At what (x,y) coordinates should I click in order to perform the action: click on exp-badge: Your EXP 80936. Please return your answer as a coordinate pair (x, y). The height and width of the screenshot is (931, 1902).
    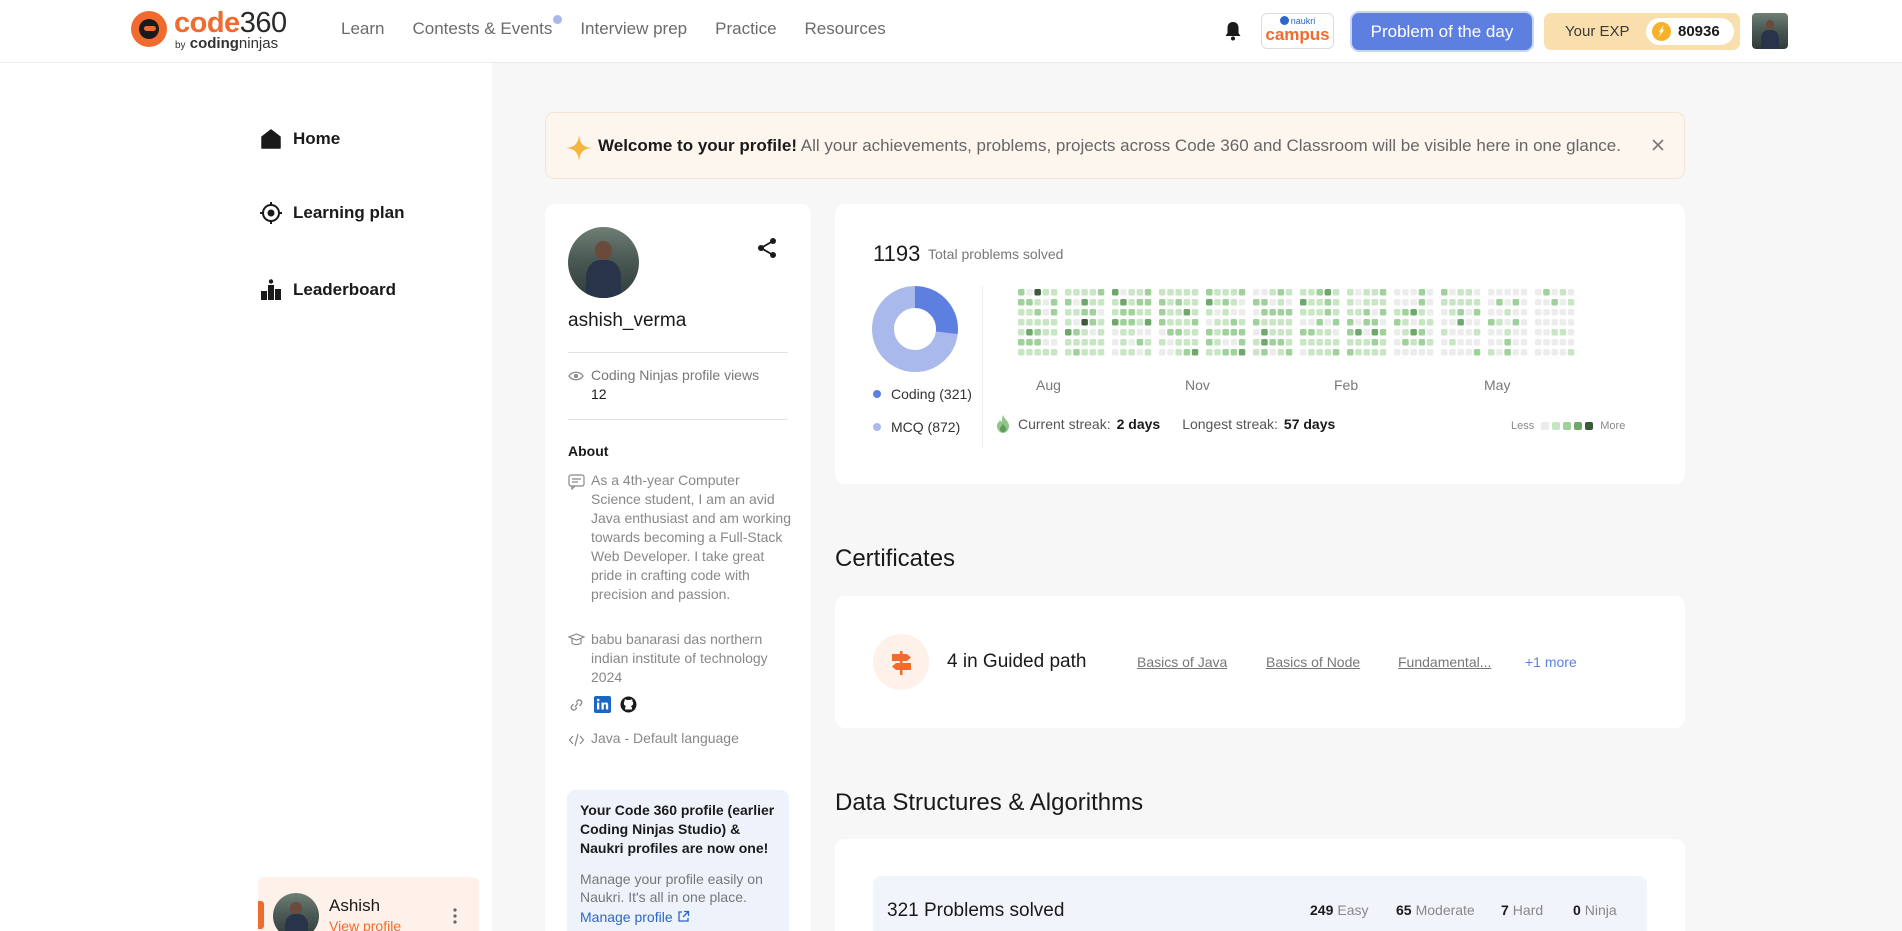
    Looking at the image, I should click on (1642, 31).